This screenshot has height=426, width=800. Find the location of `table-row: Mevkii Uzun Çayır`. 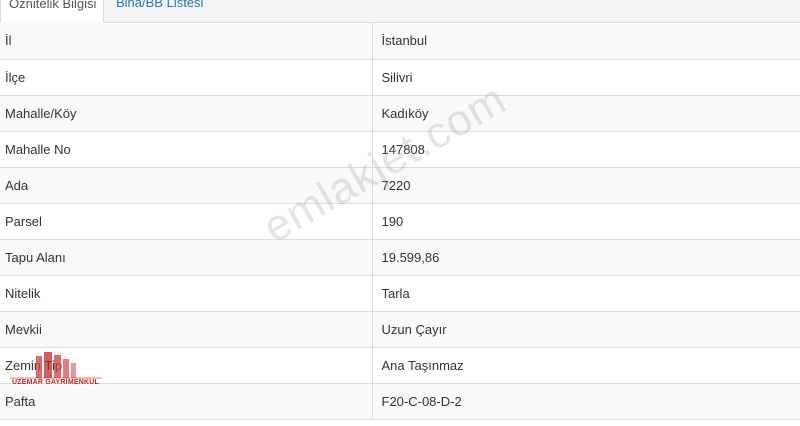

table-row: Mevkii Uzun Çayır is located at coordinates (400, 329).